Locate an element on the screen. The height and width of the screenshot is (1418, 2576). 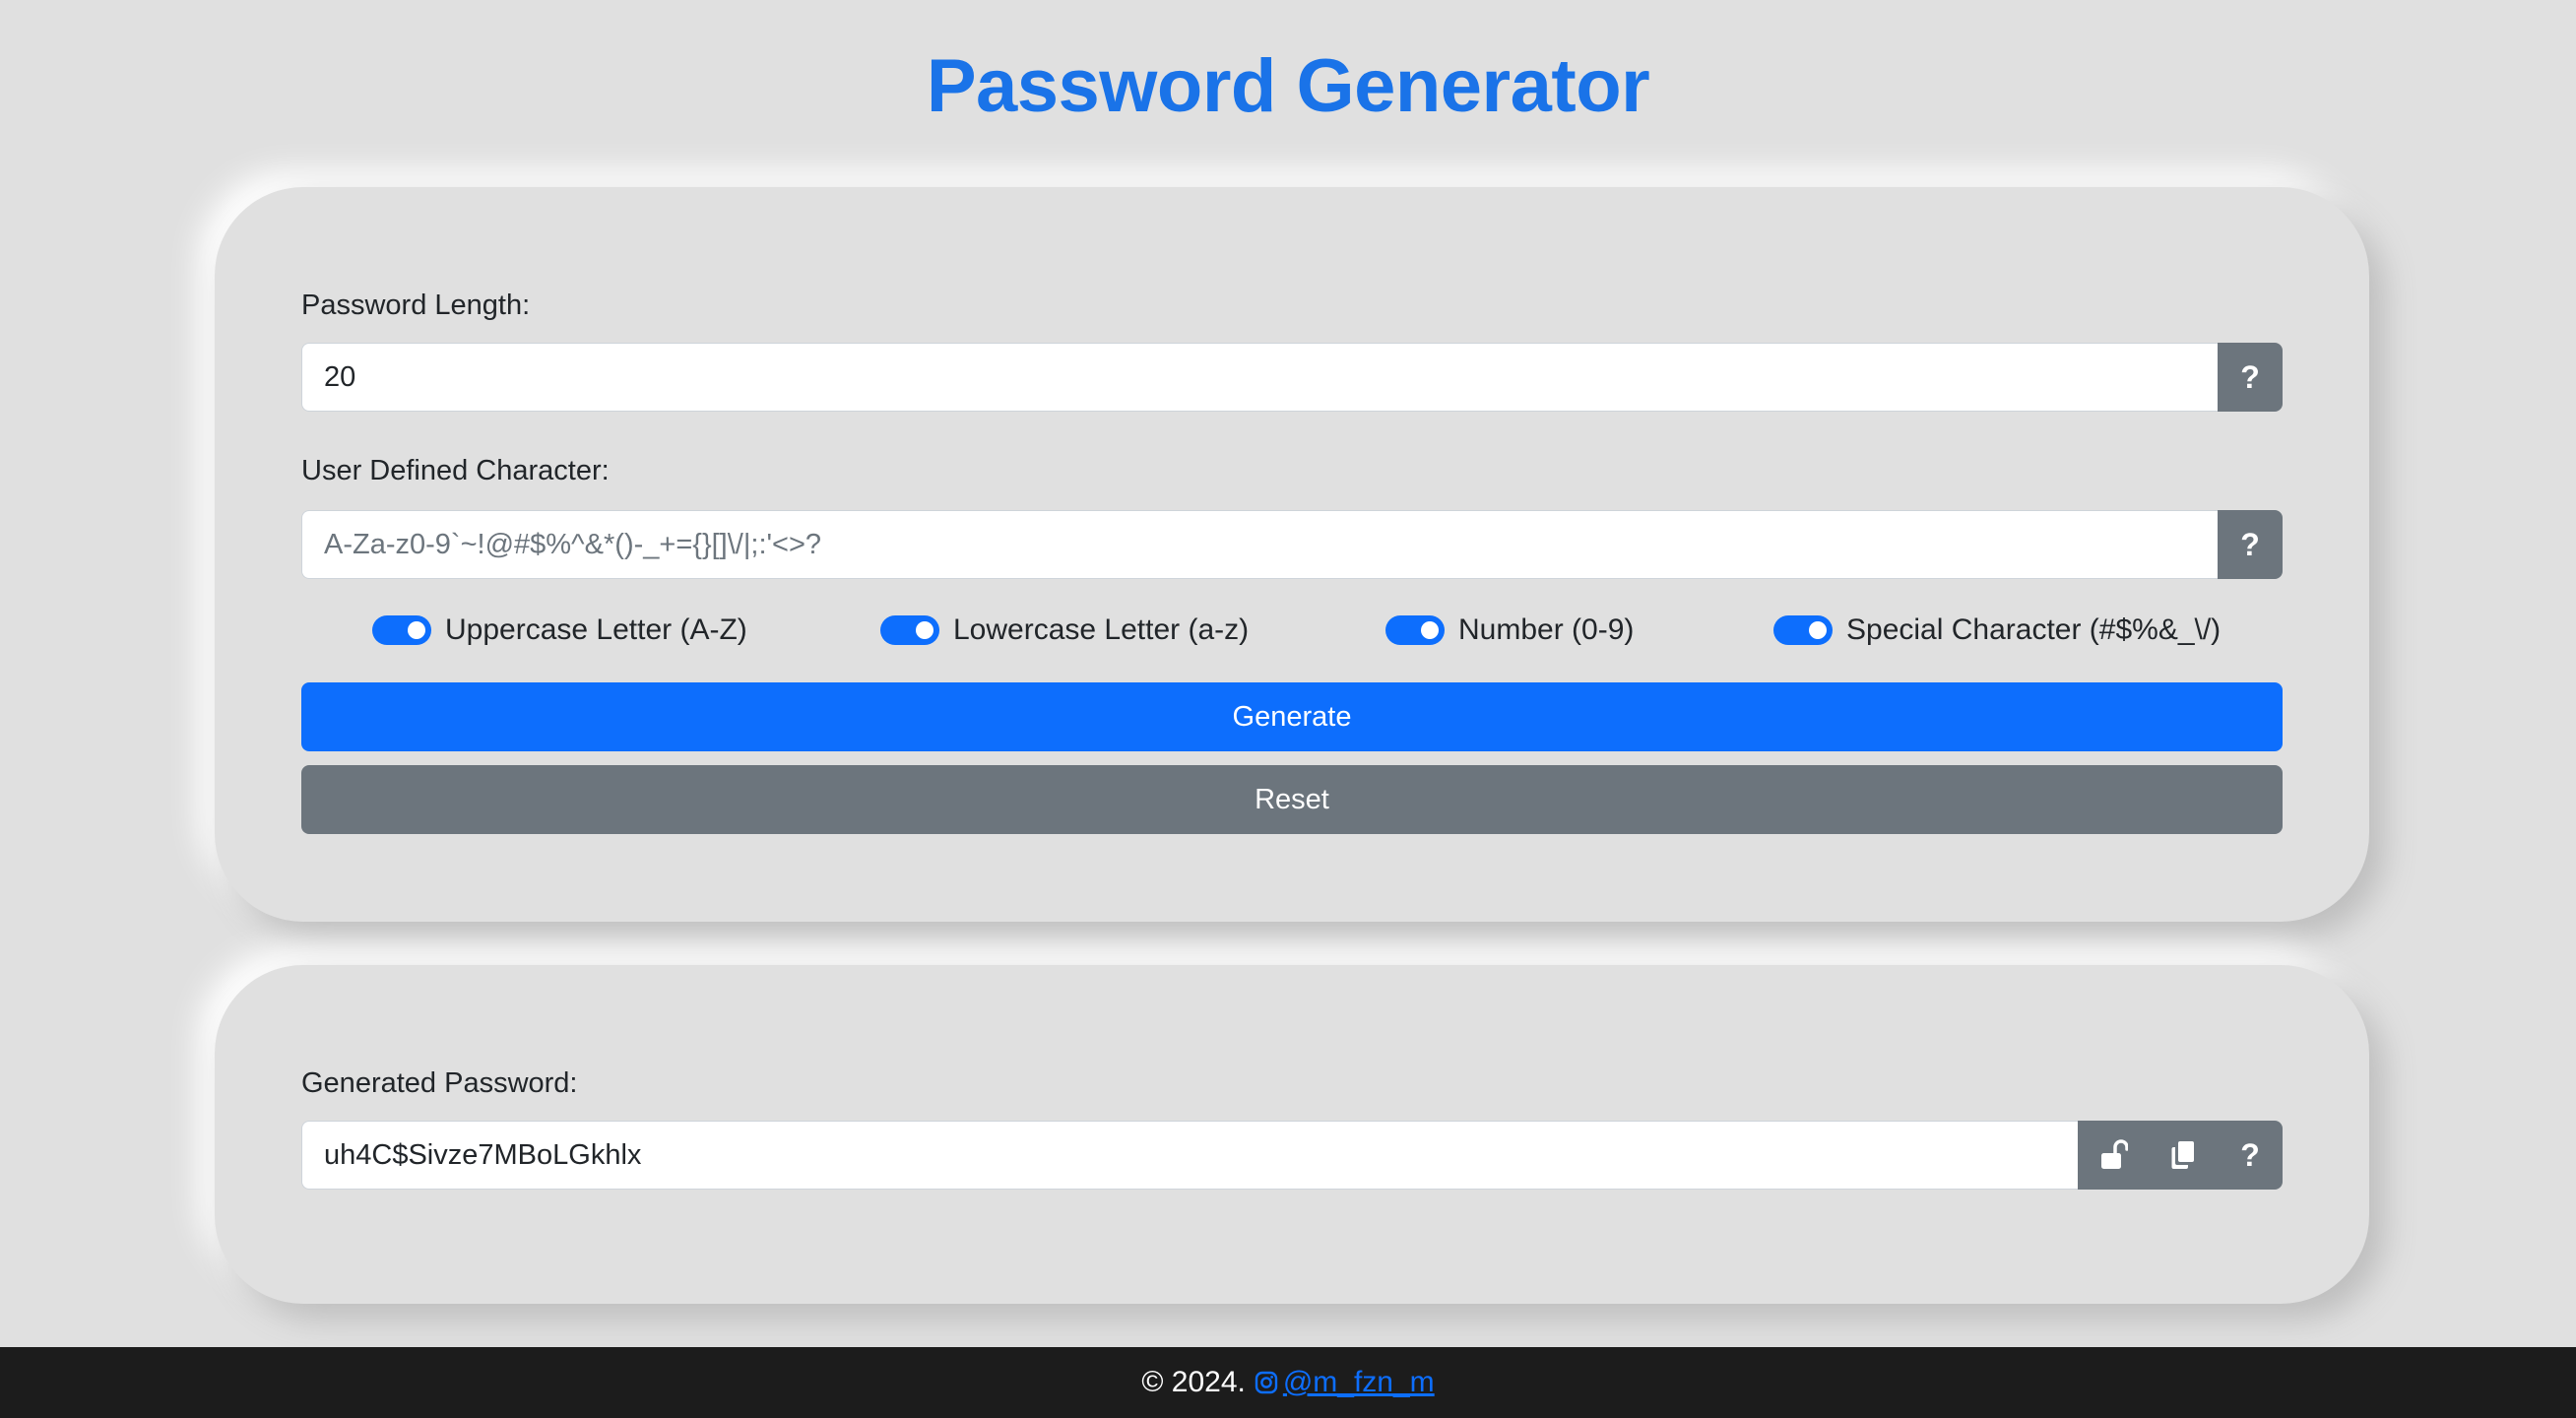
user-defined-character-group: ? is located at coordinates (1292, 544).